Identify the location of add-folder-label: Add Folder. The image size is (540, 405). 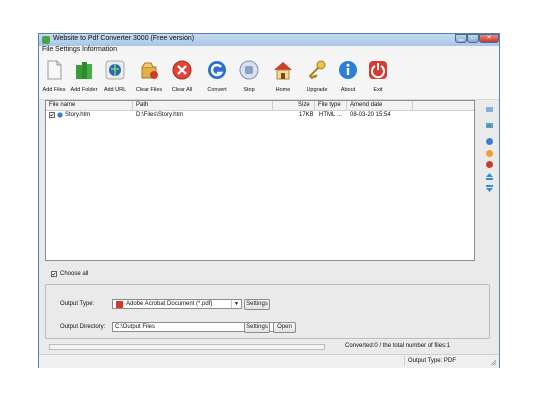
(84, 90).